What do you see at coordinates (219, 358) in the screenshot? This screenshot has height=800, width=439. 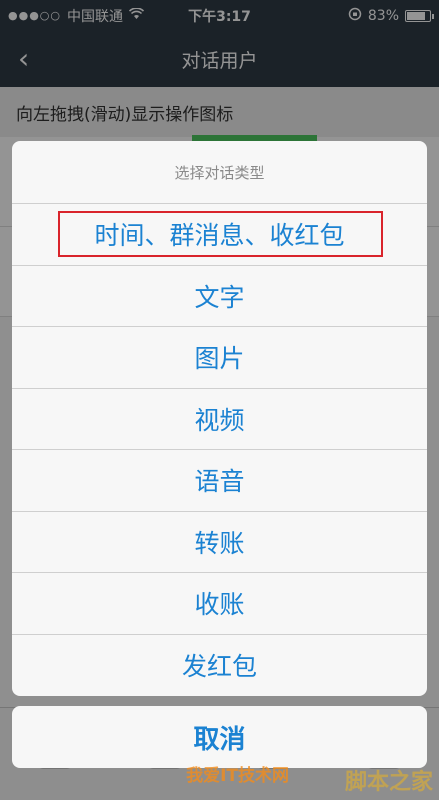 I see `option-image: 图片` at bounding box center [219, 358].